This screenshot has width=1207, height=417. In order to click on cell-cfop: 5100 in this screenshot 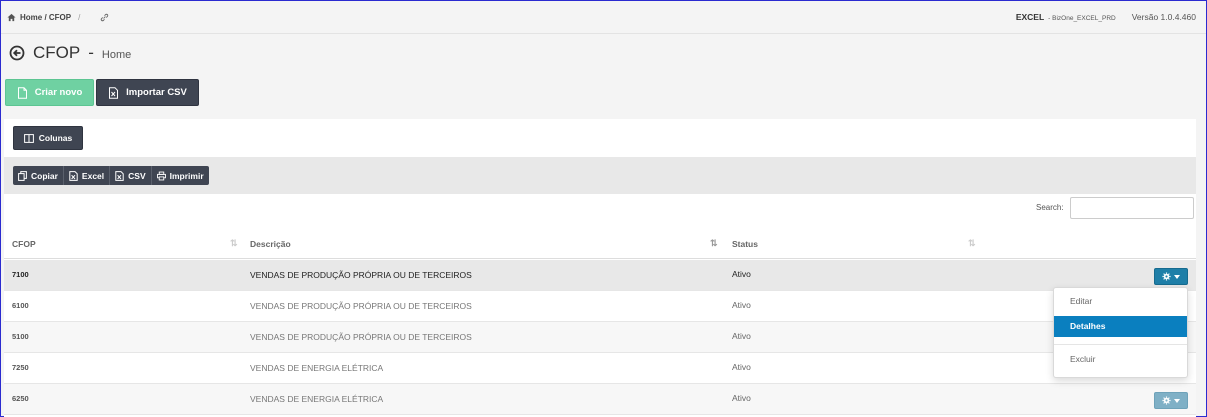, I will do `click(20, 336)`.